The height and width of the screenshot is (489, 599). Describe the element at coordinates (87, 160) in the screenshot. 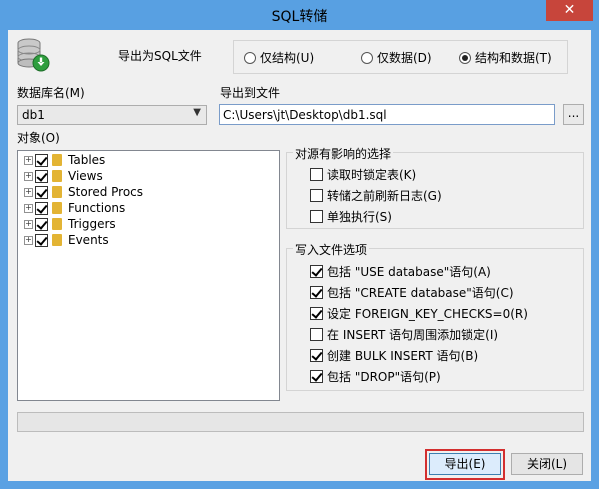

I see `tree-item-label: Tables` at that location.